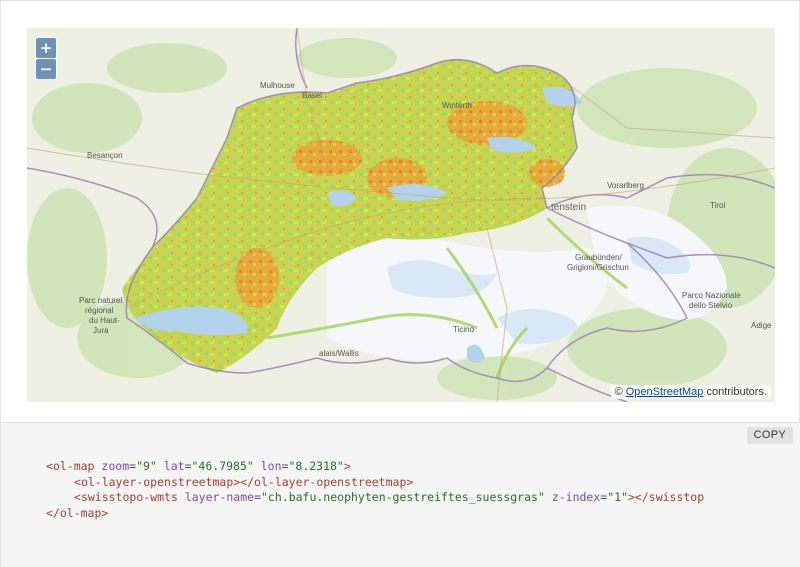  Describe the element at coordinates (769, 435) in the screenshot. I see `copy-button: COPY` at that location.